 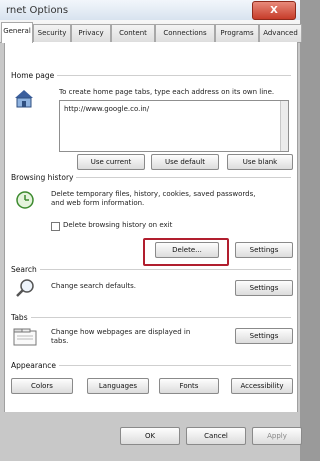 What do you see at coordinates (118, 386) in the screenshot?
I see `languages-button: Languages` at bounding box center [118, 386].